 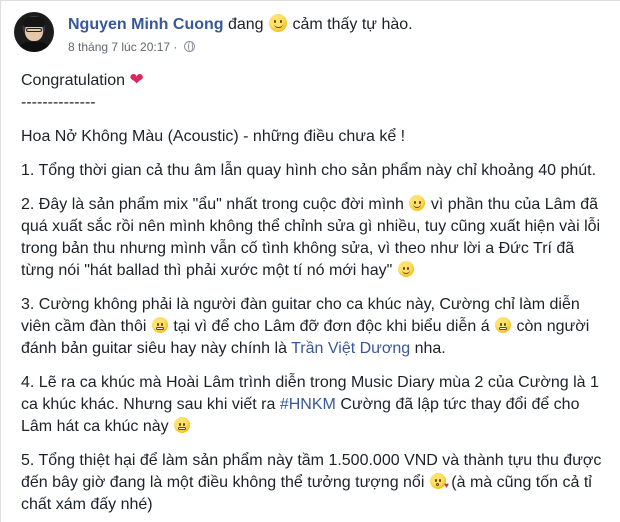 I want to click on feeling-prefix: đang, so click(x=245, y=24).